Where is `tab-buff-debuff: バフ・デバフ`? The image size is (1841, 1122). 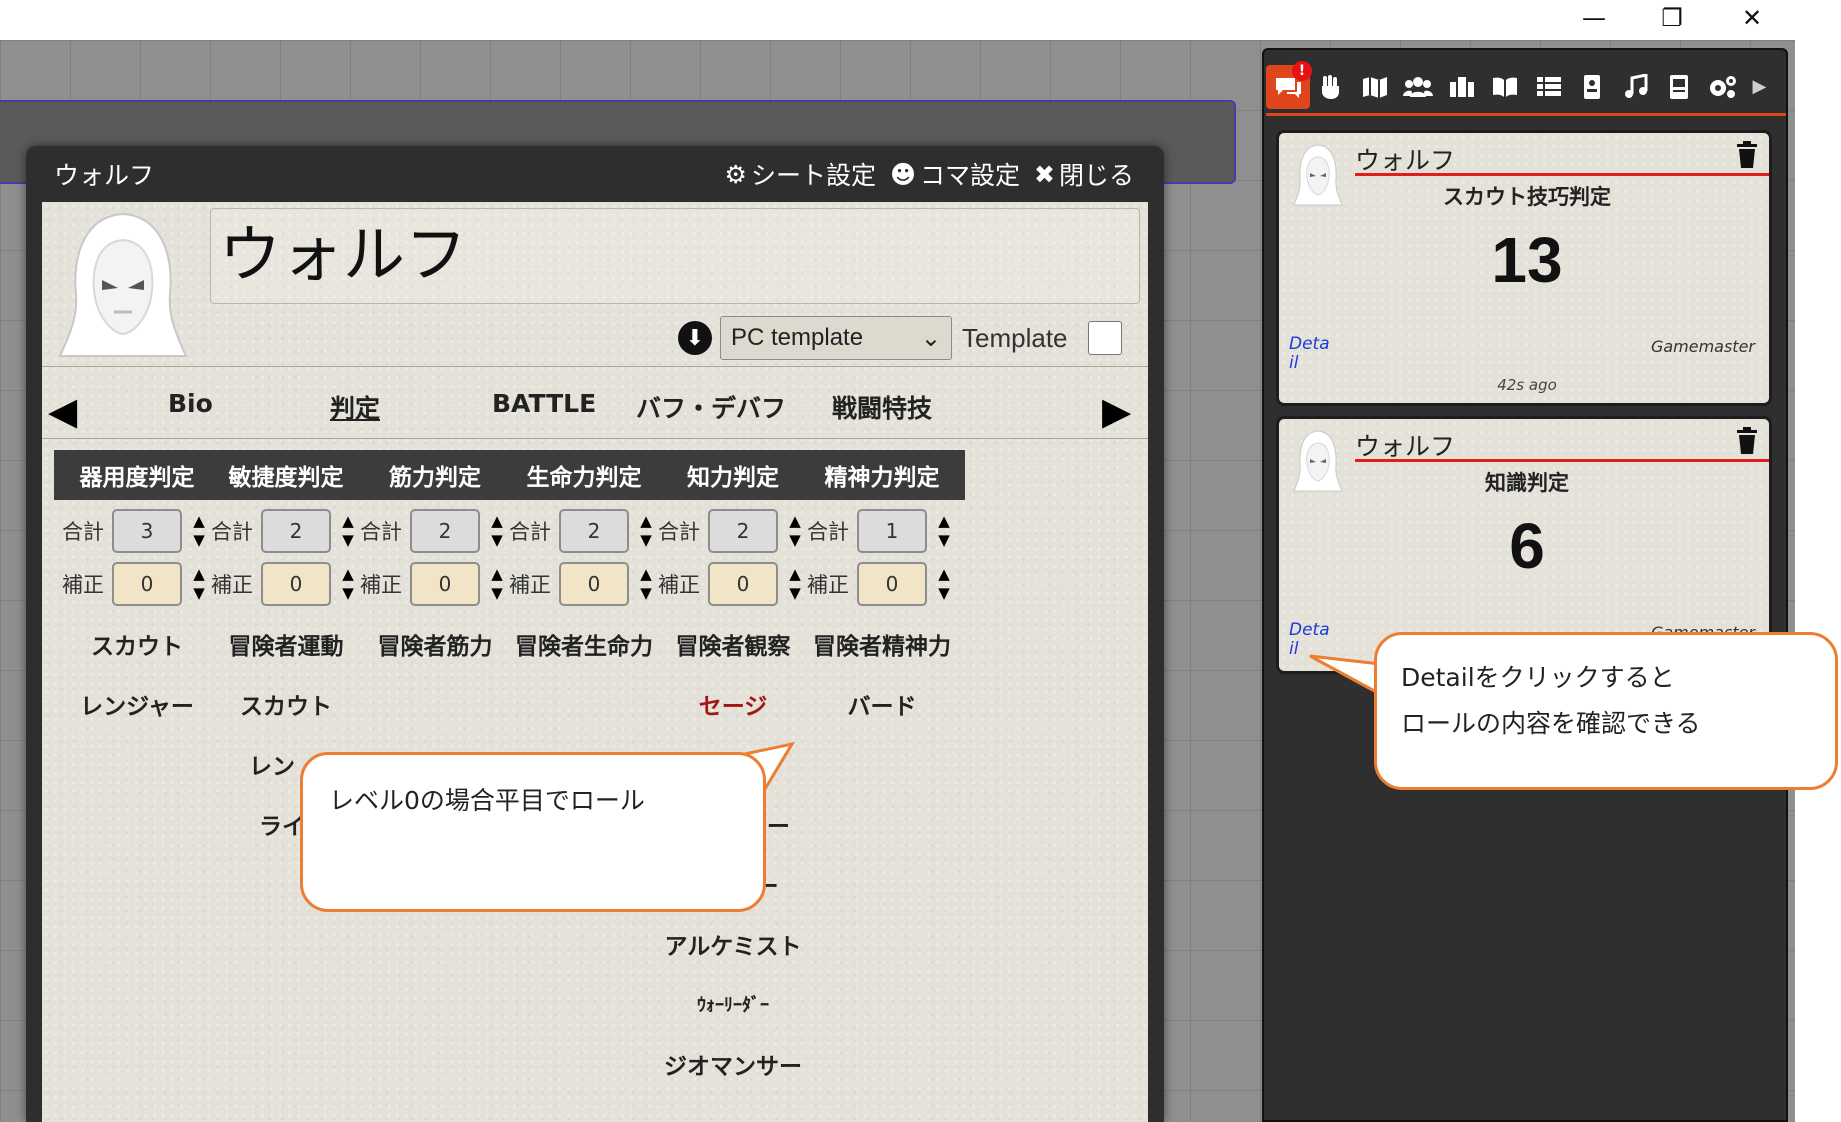 tab-buff-debuff: バフ・デバフ is located at coordinates (711, 407).